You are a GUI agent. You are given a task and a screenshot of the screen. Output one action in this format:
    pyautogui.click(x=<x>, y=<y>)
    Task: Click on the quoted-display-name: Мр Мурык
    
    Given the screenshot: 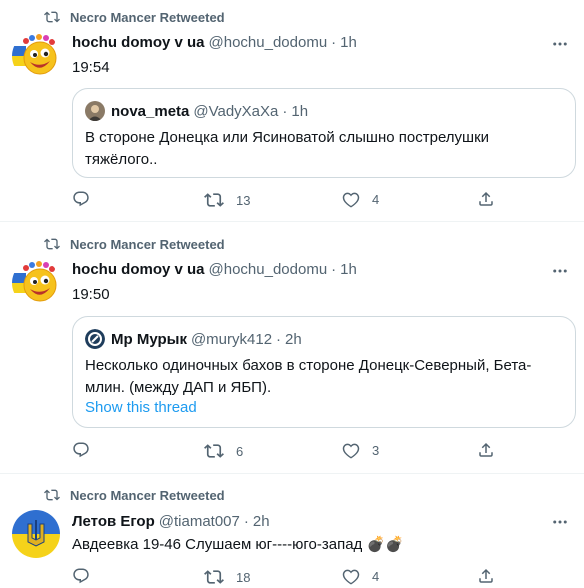 What is the action you would take?
    pyautogui.click(x=149, y=339)
    